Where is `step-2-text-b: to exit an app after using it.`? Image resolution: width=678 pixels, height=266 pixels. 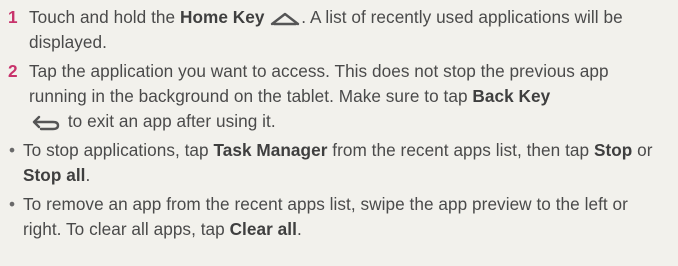 step-2-text-b: to exit an app after using it. is located at coordinates (169, 121).